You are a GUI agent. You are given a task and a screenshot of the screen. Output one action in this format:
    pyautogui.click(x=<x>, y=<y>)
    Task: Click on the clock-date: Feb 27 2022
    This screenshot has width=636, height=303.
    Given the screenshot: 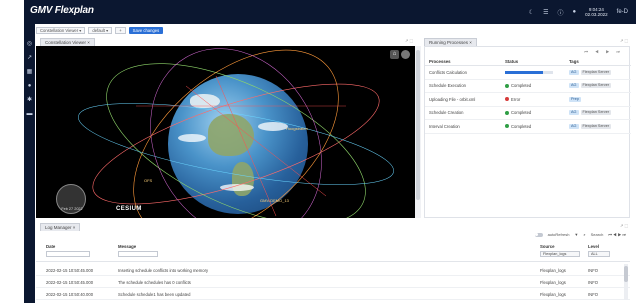 What is the action you would take?
    pyautogui.click(x=72, y=209)
    